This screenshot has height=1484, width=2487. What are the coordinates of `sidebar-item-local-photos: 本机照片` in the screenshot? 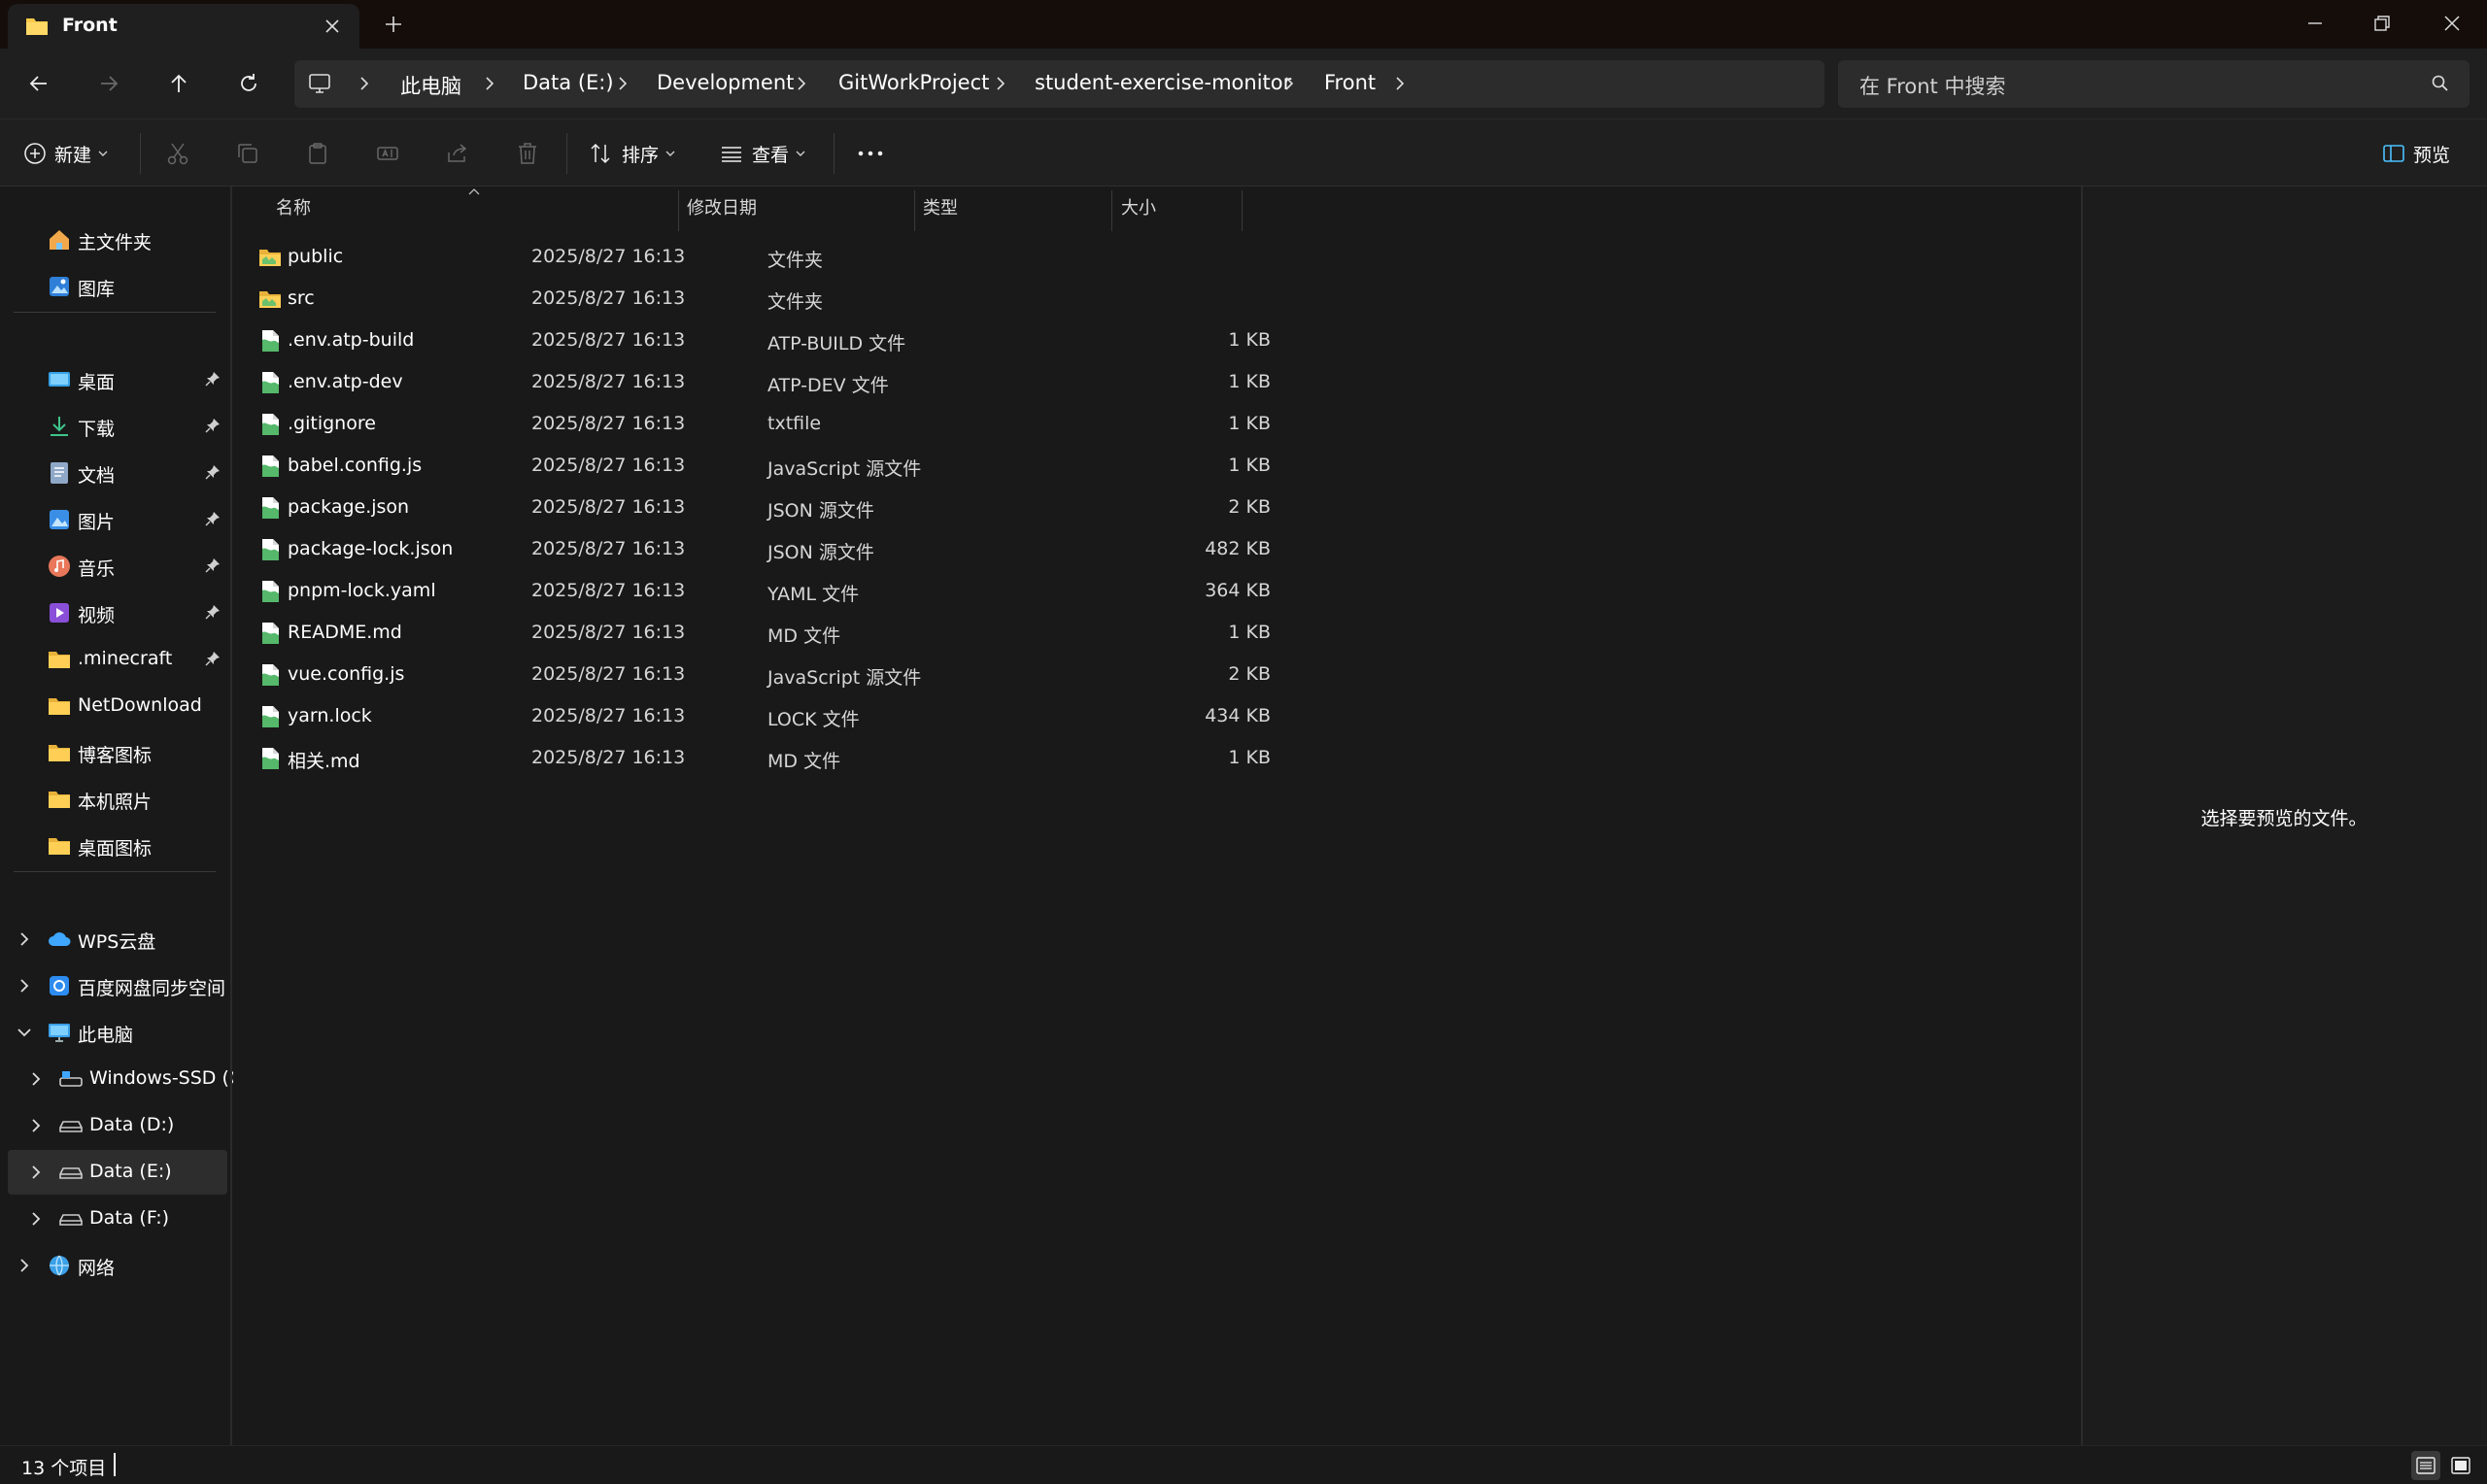 It's located at (114, 799).